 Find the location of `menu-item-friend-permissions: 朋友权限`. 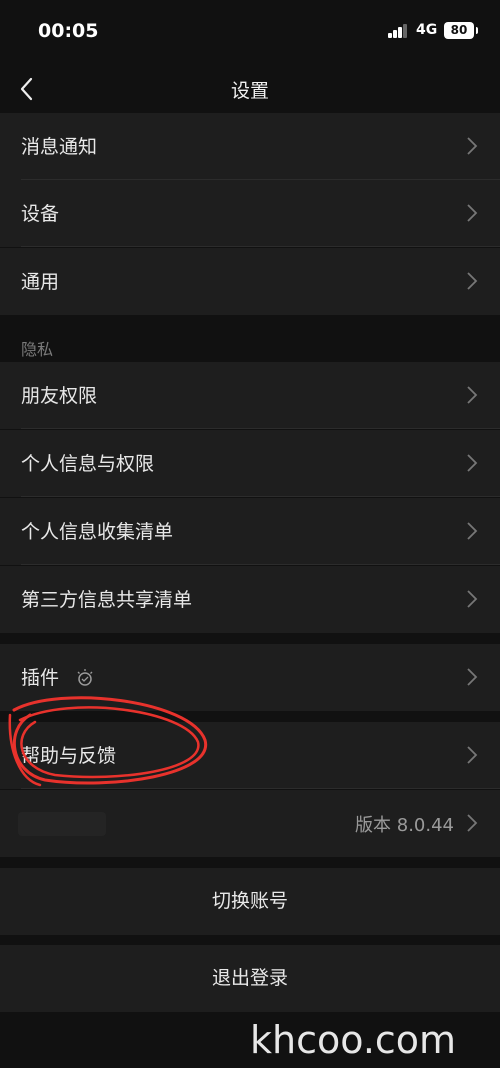

menu-item-friend-permissions: 朋友权限 is located at coordinates (250, 395).